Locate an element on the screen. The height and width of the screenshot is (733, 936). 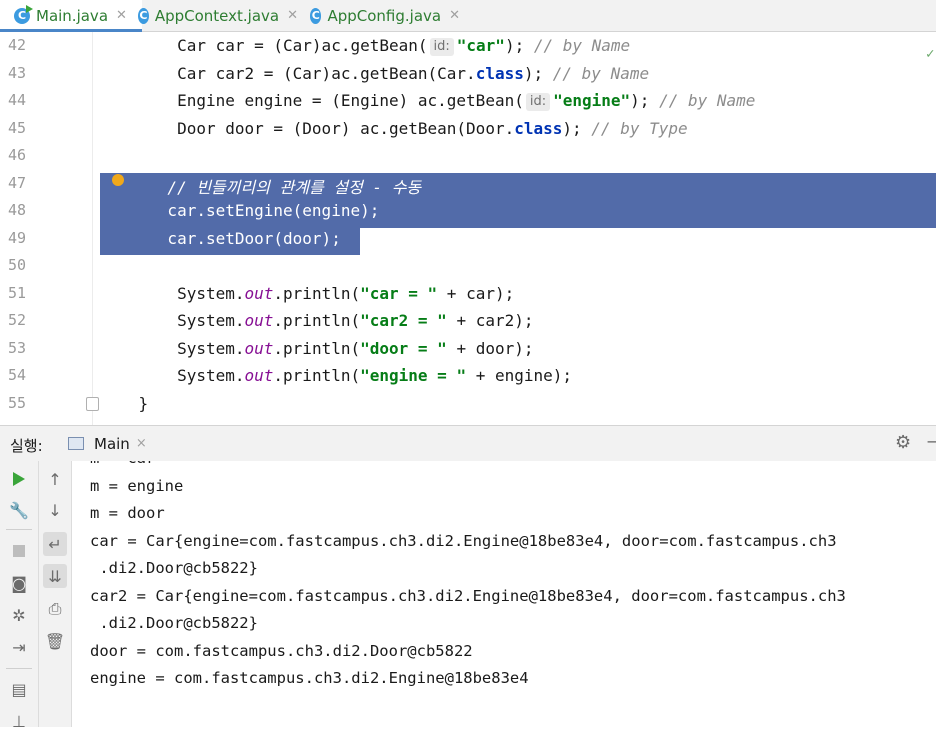
code-token: "car" is located at coordinates (480, 45).